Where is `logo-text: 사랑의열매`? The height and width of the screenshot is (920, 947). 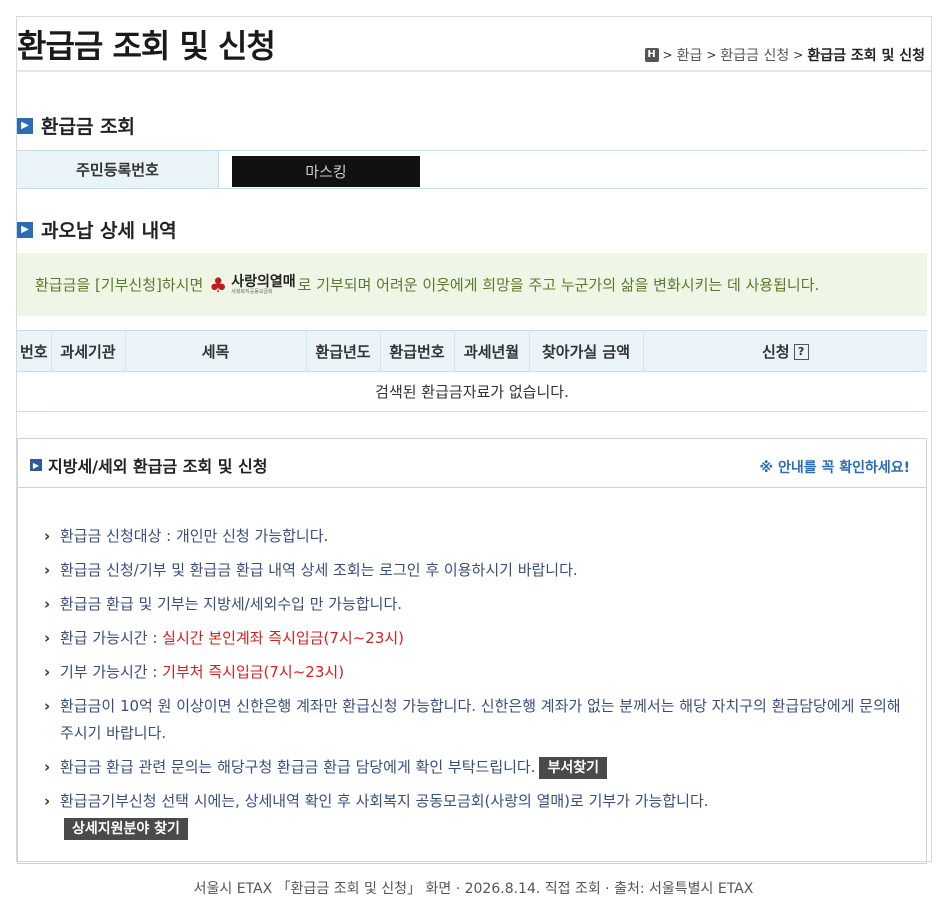
logo-text: 사랑의열매 is located at coordinates (263, 281).